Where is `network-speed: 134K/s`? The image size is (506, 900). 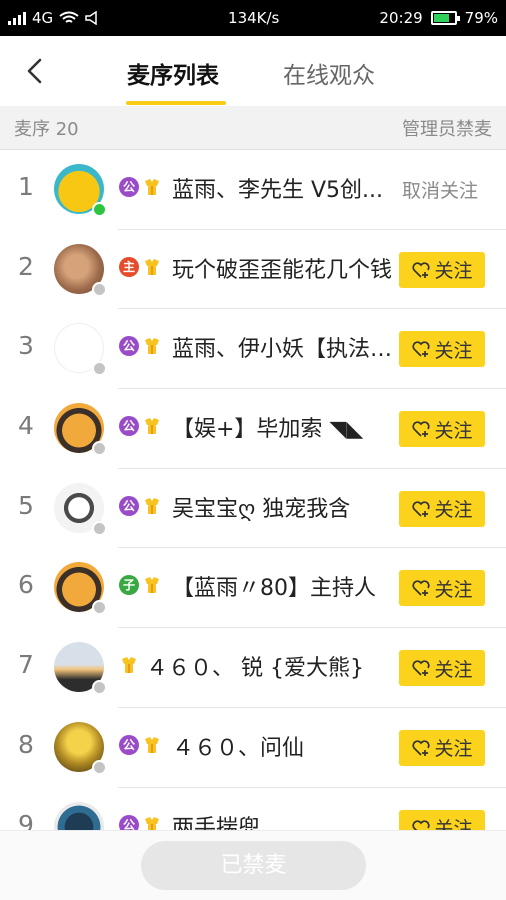
network-speed: 134K/s is located at coordinates (254, 18).